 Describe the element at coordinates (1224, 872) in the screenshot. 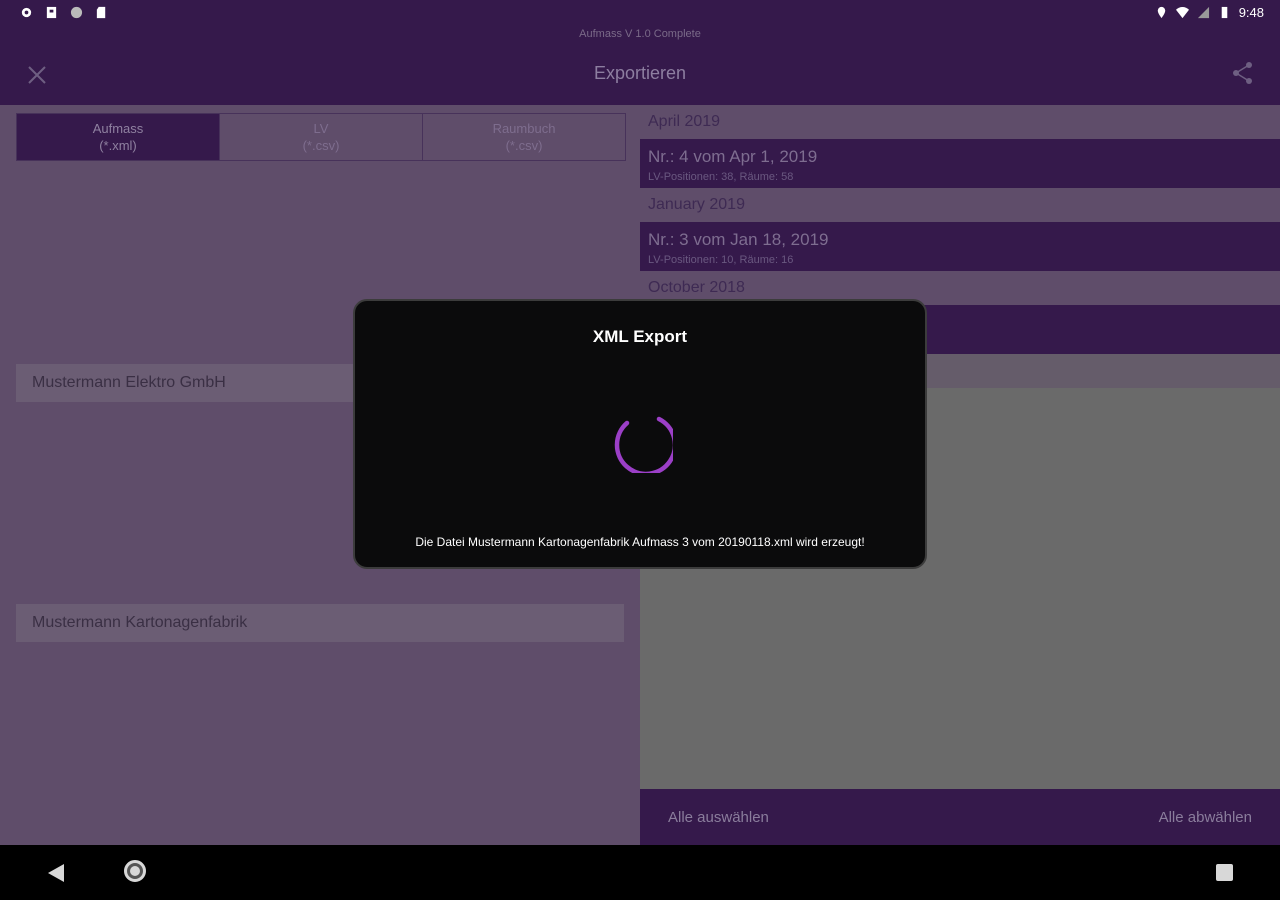

I see `recents-icon` at that location.